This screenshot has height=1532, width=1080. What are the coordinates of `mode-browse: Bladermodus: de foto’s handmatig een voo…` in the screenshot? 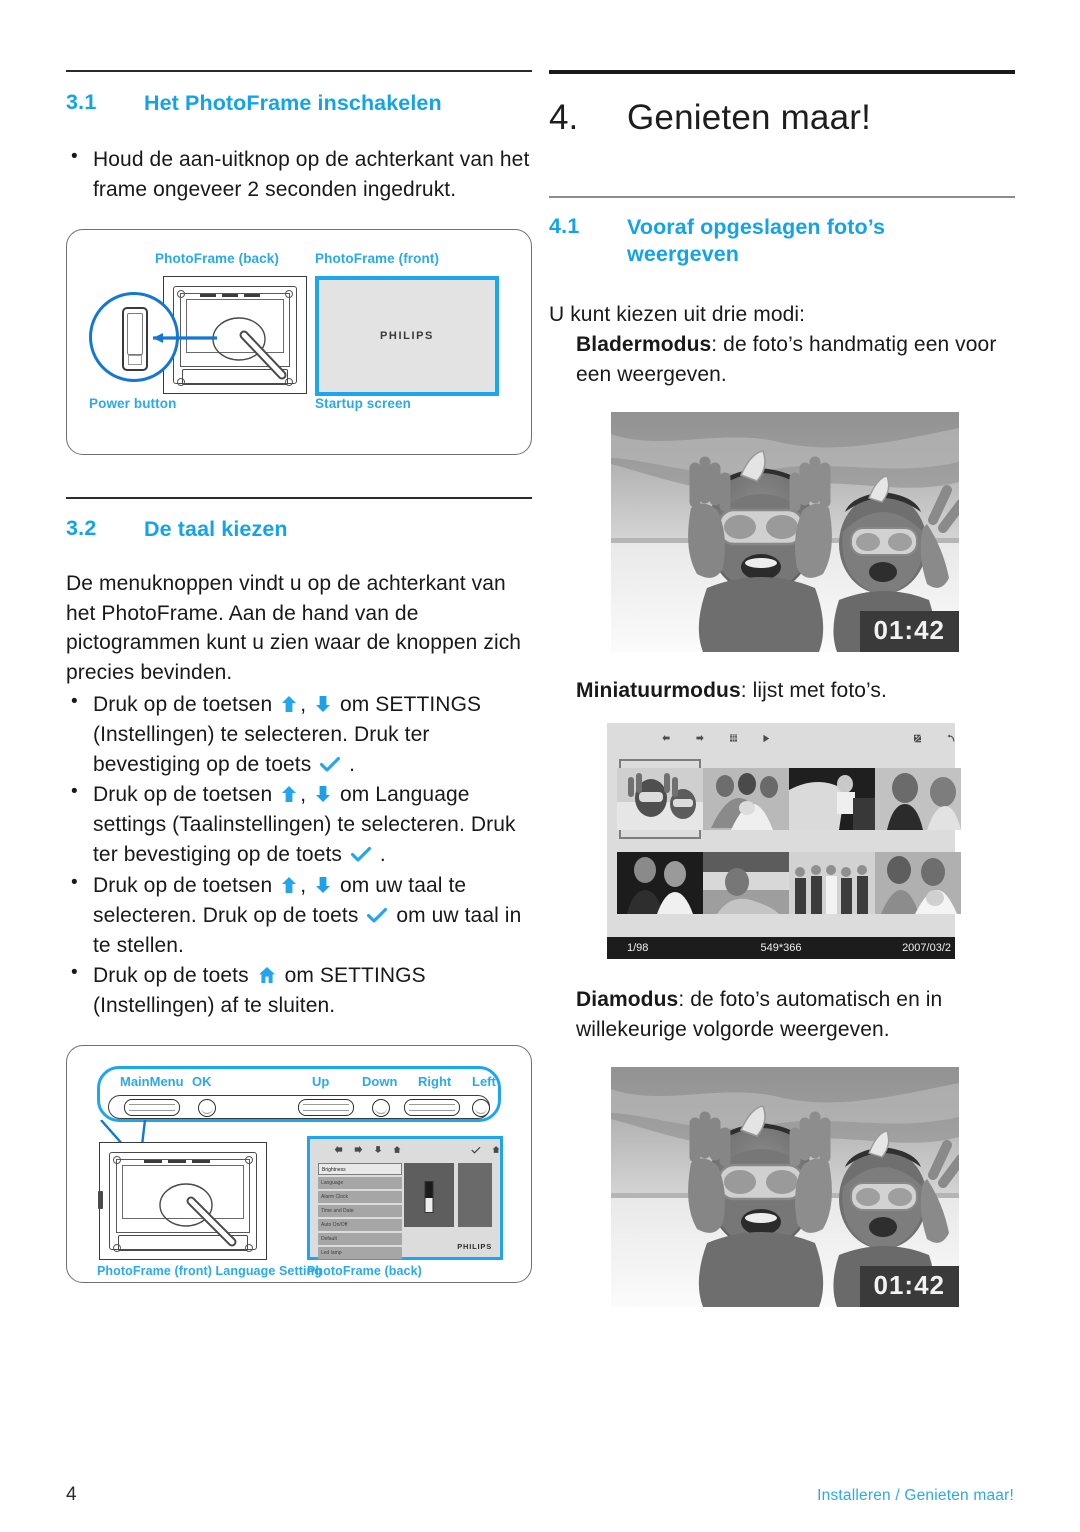 It's located at (782, 360).